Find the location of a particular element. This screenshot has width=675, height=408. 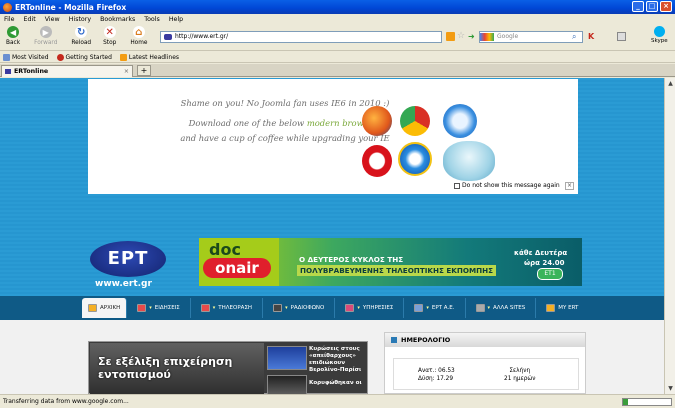

nav-ert-sa: ▾ ΕΡΤ Α.Ε. is located at coordinates (435, 308).